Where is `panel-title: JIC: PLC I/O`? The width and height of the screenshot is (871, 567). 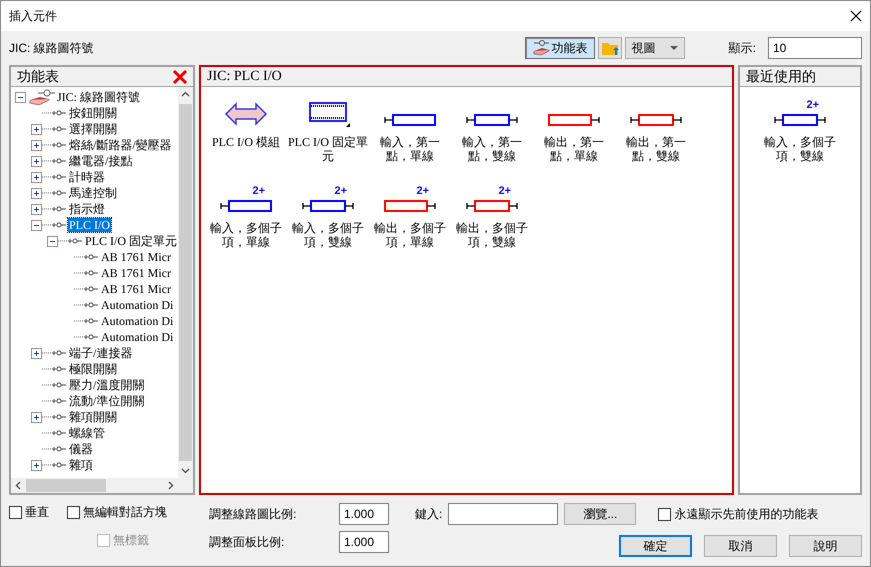 panel-title: JIC: PLC I/O is located at coordinates (244, 77).